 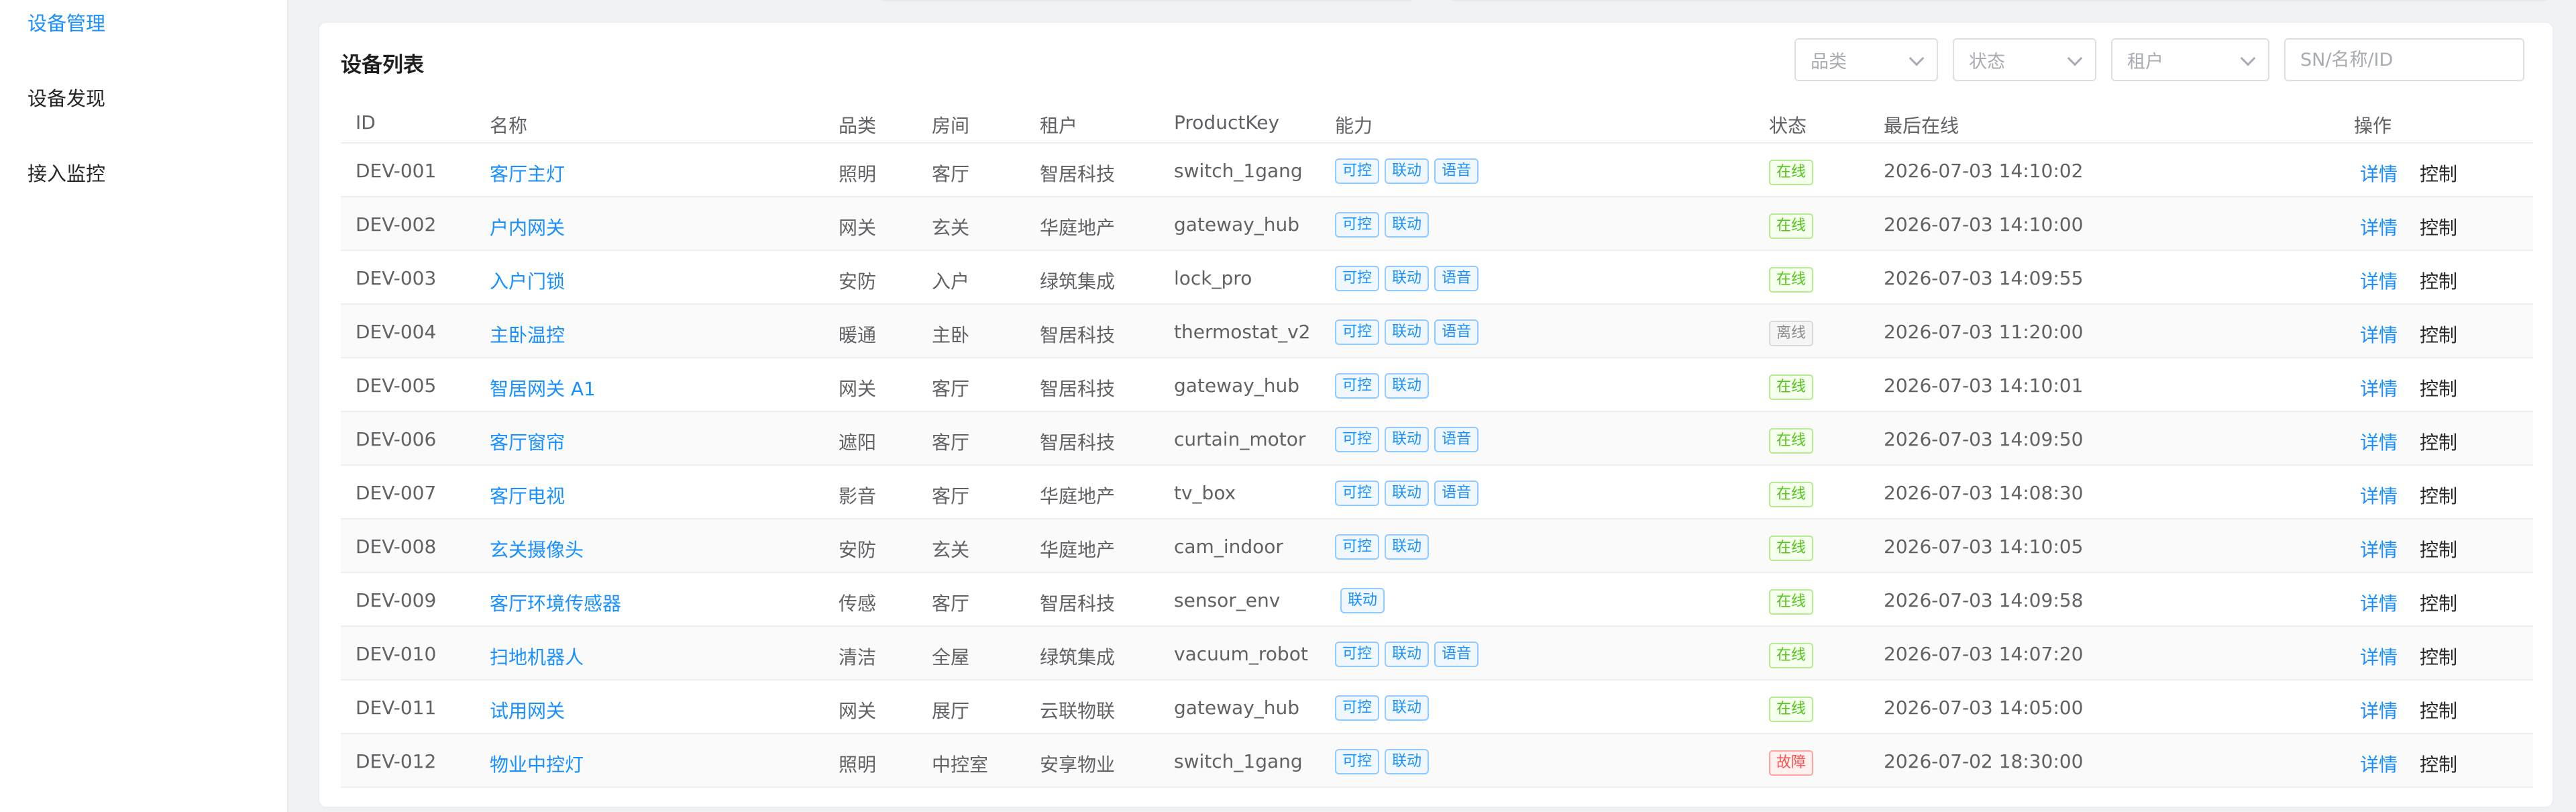 What do you see at coordinates (1984, 654) in the screenshot?
I see `last-online-cell: 2026-07-03 14:07:20` at bounding box center [1984, 654].